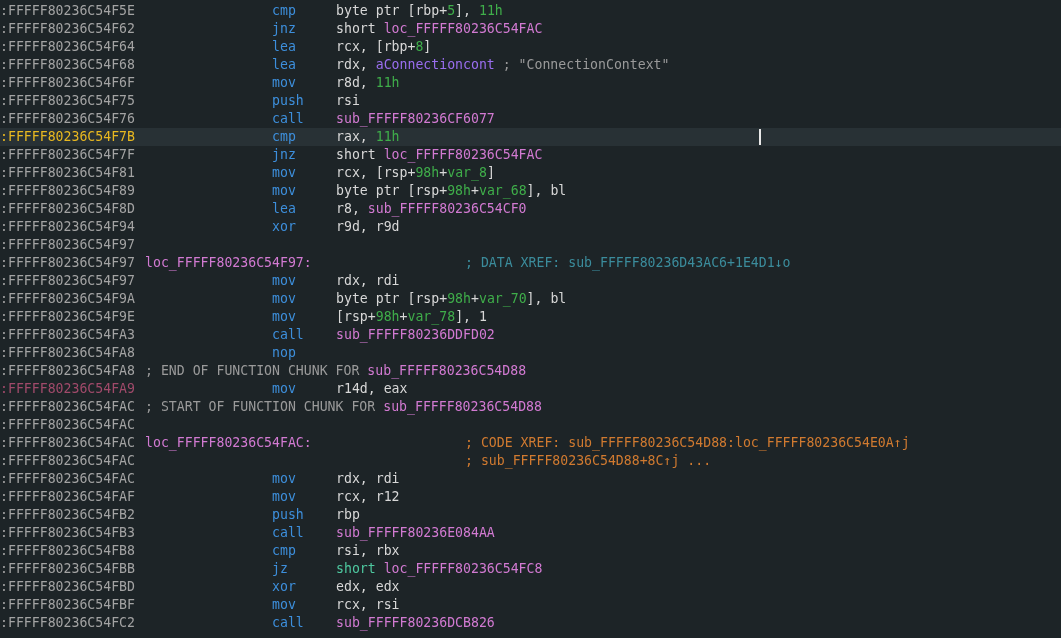 This screenshot has width=1061, height=638. I want to click on operand-text: rcx, rsi, so click(368, 605).